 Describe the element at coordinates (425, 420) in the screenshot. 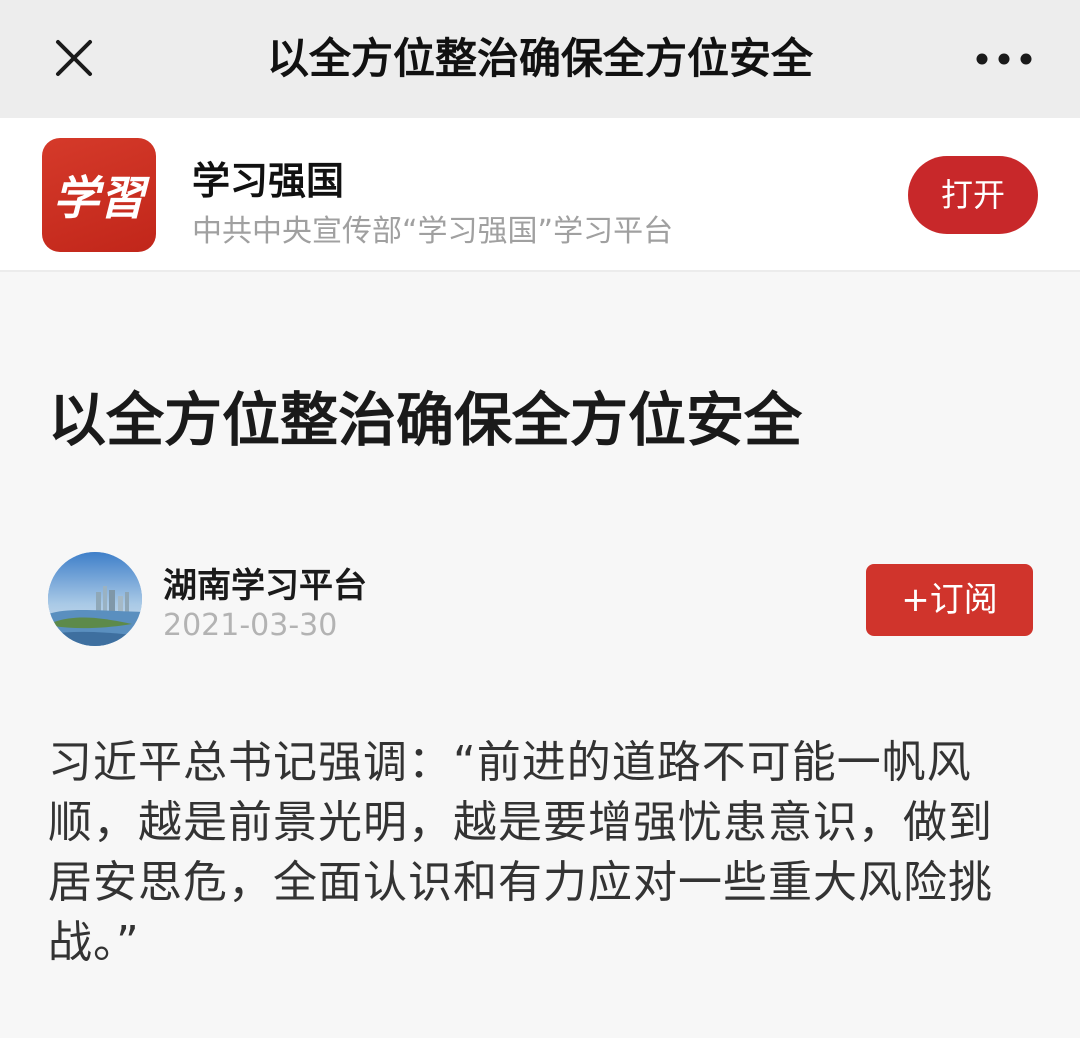

I see `article-title: 以全方位整治确保全方位安全` at that location.